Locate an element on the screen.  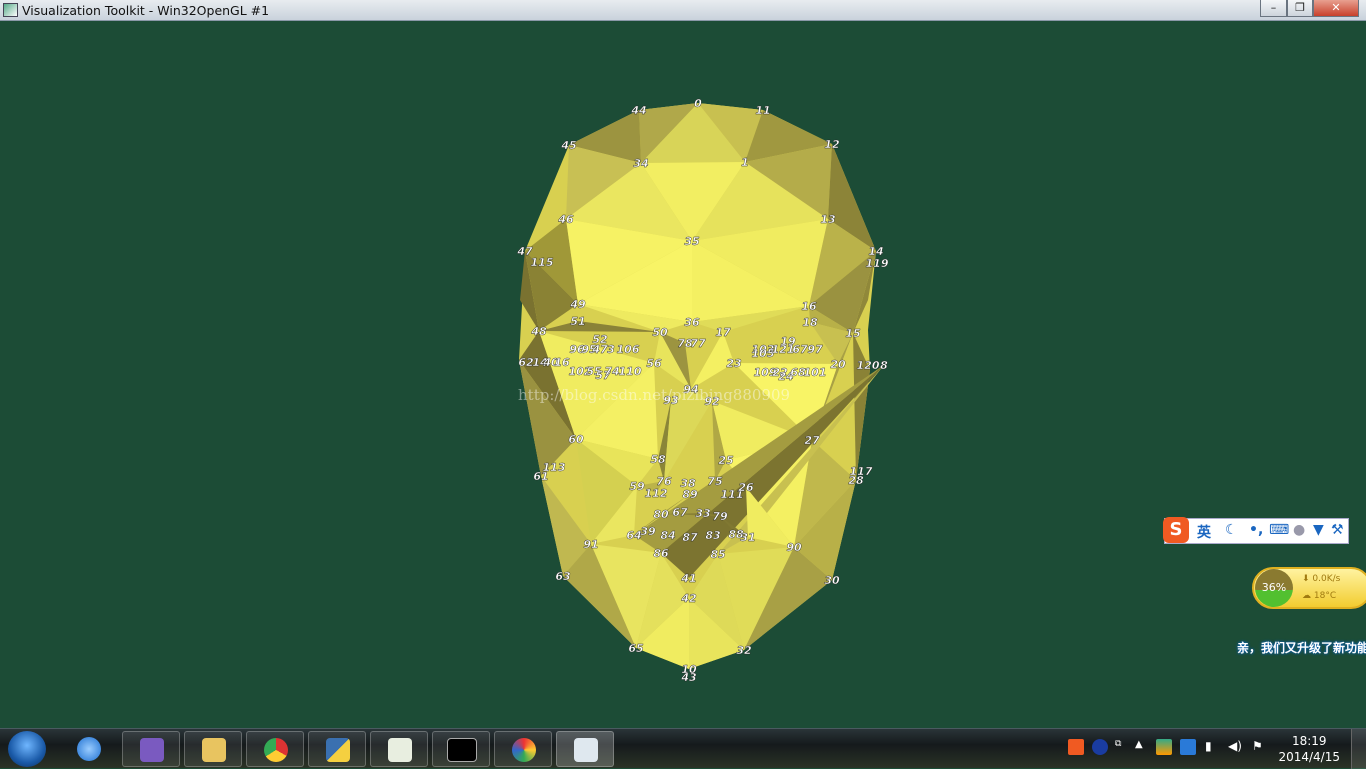
vertex-label: 27 is located at coordinates (812, 440).